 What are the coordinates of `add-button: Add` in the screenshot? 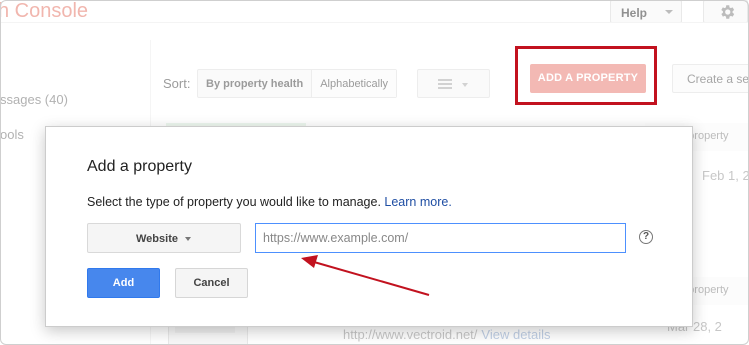 It's located at (123, 283).